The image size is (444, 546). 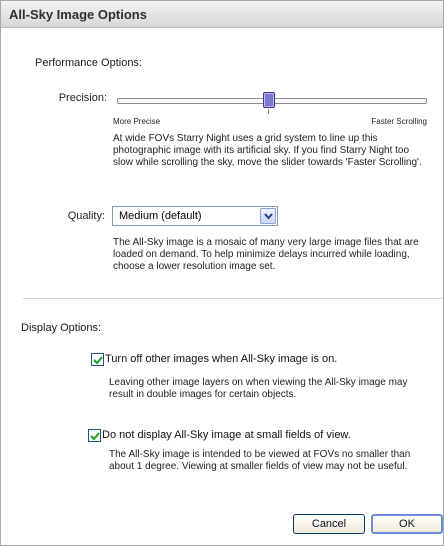 What do you see at coordinates (82, 98) in the screenshot?
I see `precision-label: Precision:` at bounding box center [82, 98].